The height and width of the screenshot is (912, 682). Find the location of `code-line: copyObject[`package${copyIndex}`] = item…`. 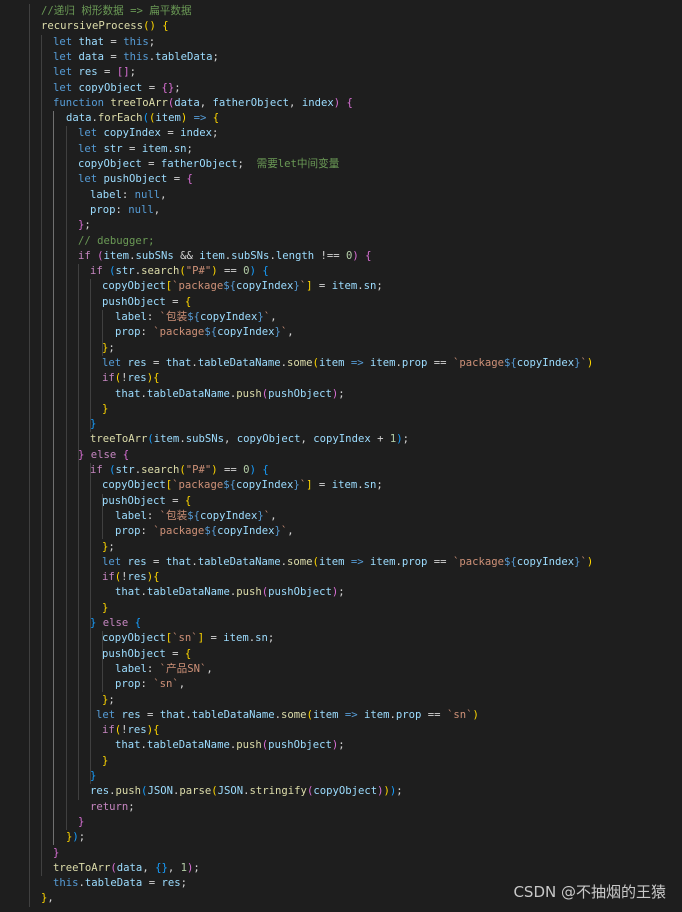

code-line: copyObject[`package${copyIndex}`] = item… is located at coordinates (242, 286).